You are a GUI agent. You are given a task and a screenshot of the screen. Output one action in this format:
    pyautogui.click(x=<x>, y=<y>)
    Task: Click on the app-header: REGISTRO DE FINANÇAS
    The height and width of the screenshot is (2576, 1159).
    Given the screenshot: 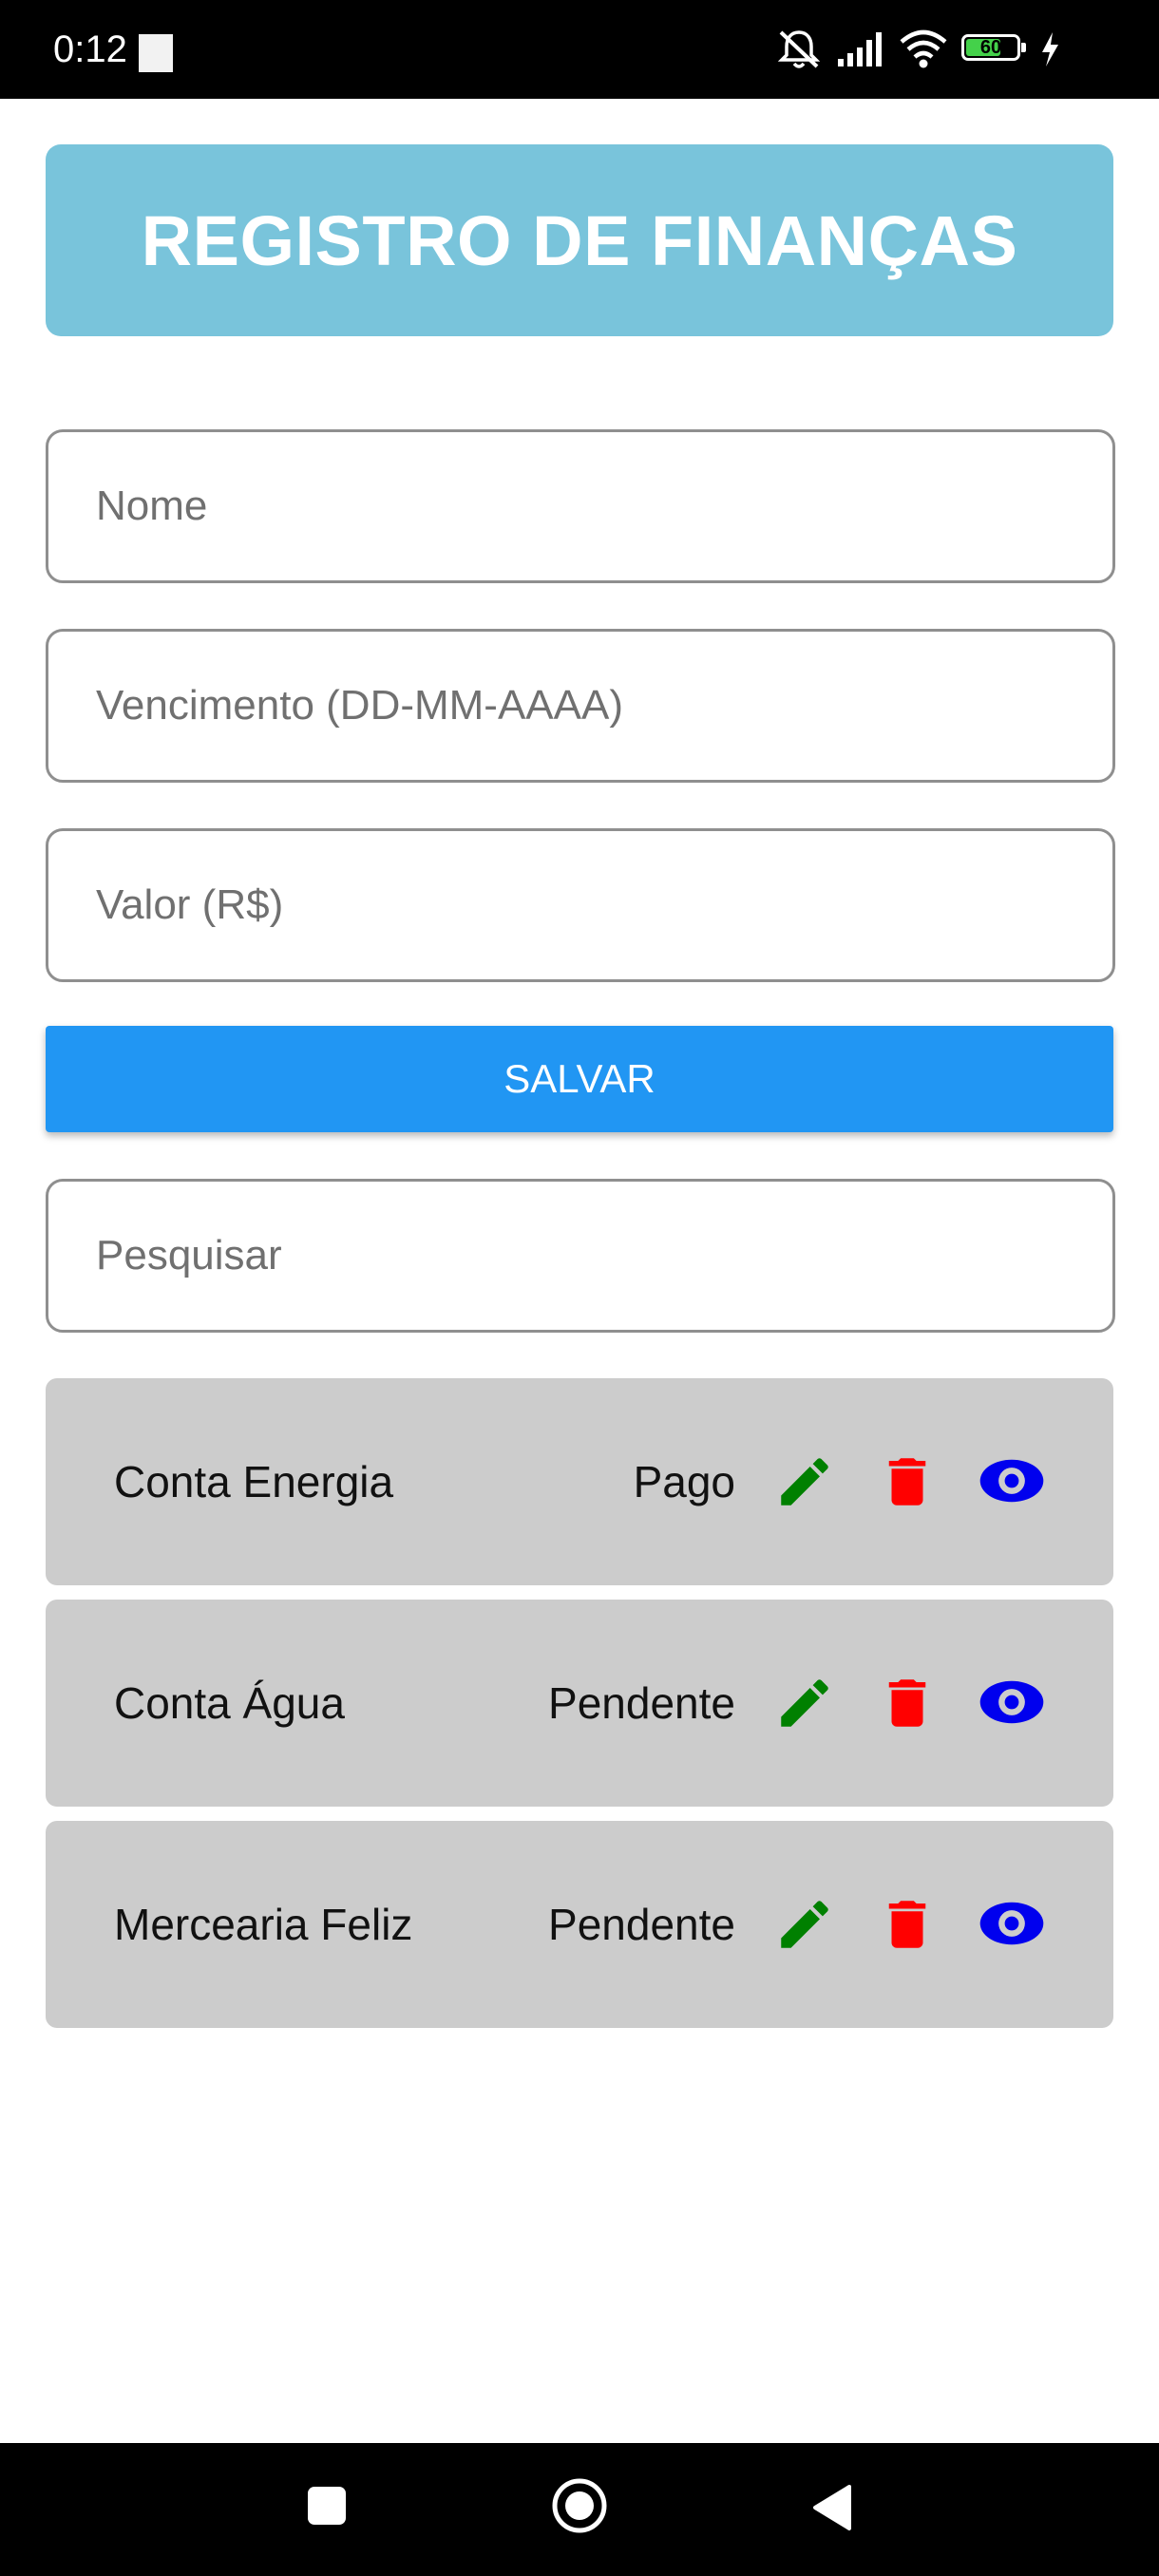 What is the action you would take?
    pyautogui.click(x=579, y=240)
    